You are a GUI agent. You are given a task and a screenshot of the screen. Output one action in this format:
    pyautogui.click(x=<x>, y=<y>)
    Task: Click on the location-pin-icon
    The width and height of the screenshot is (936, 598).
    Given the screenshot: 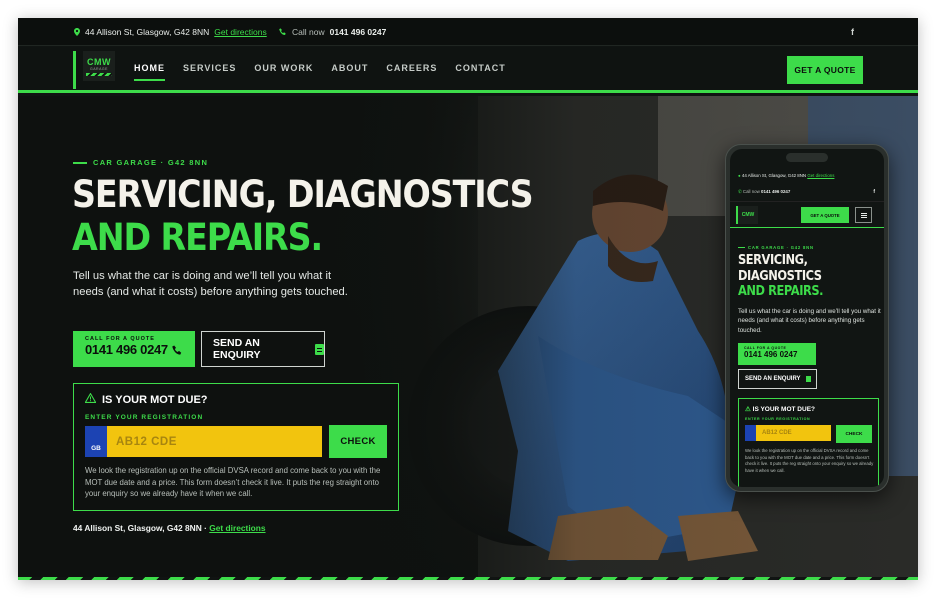 What is the action you would take?
    pyautogui.click(x=77, y=32)
    